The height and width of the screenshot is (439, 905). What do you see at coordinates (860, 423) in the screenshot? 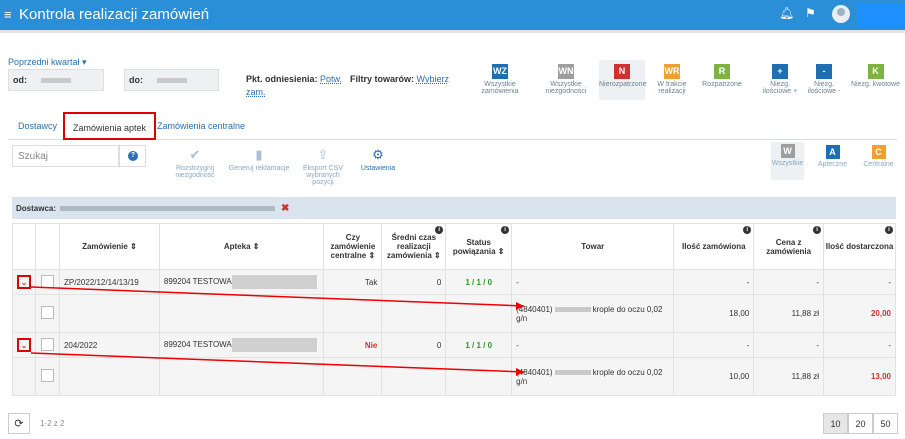
I see `page-size-20: 20` at bounding box center [860, 423].